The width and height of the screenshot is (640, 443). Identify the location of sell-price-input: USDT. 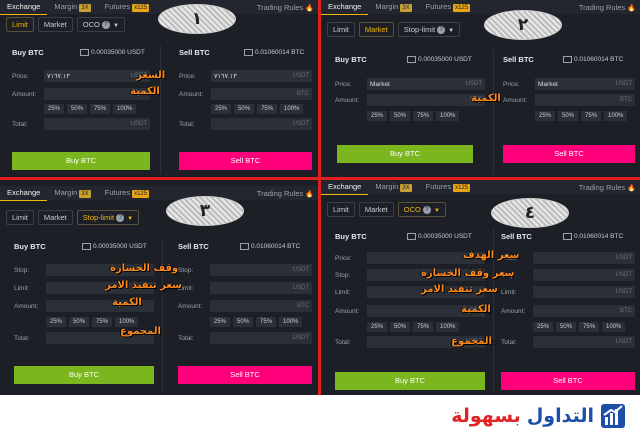
(584, 258).